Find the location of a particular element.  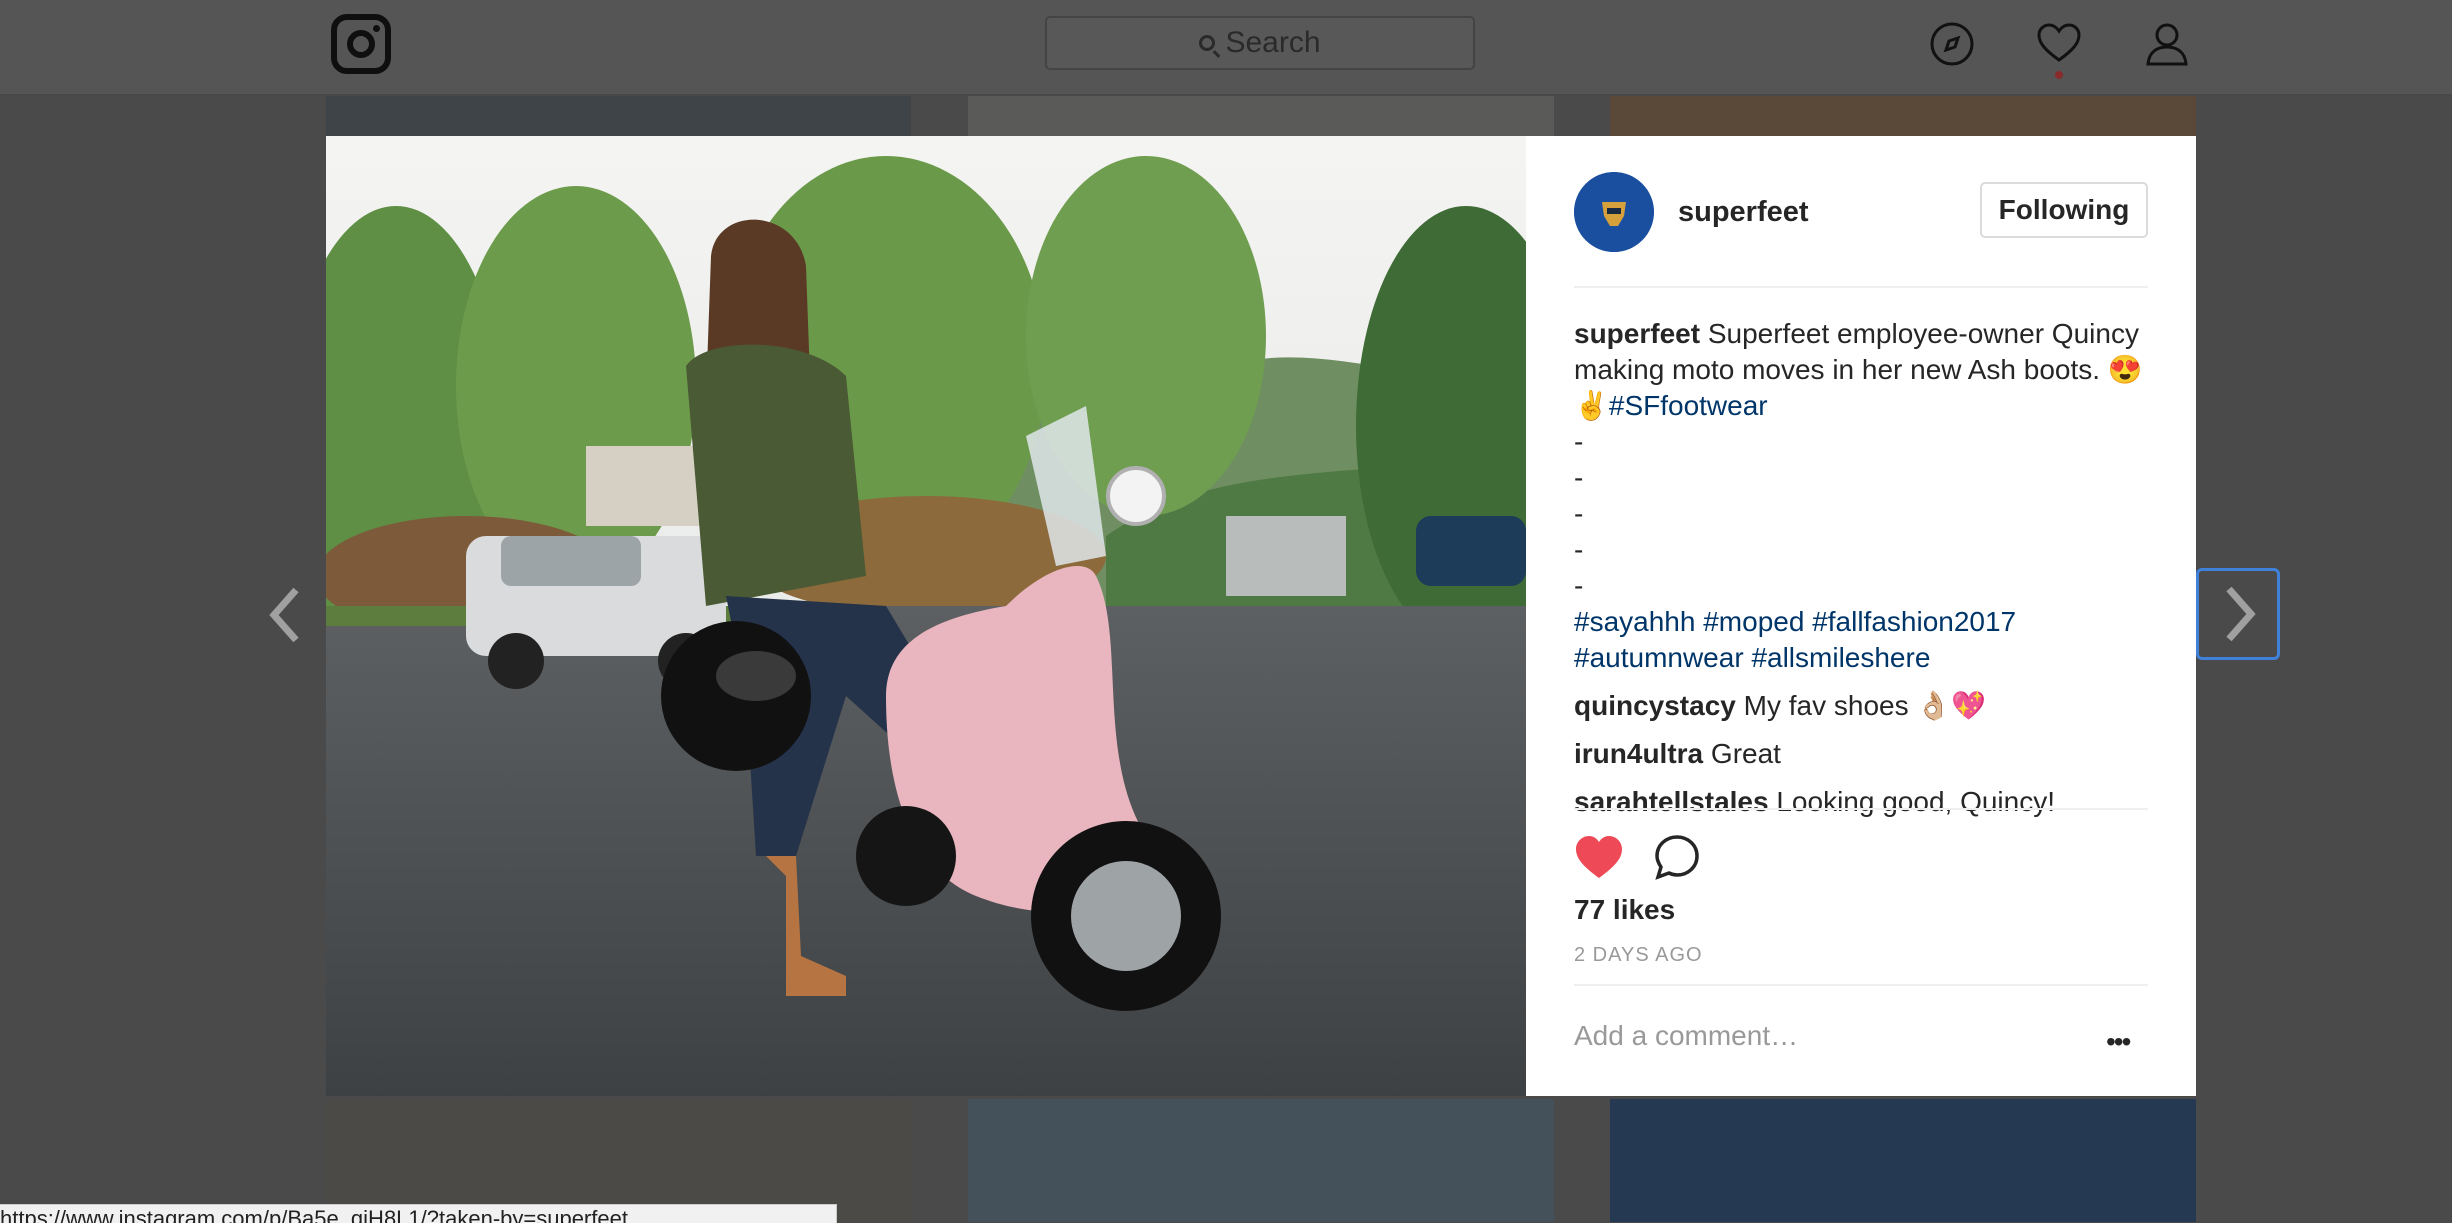

profile-icon is located at coordinates (2167, 44).